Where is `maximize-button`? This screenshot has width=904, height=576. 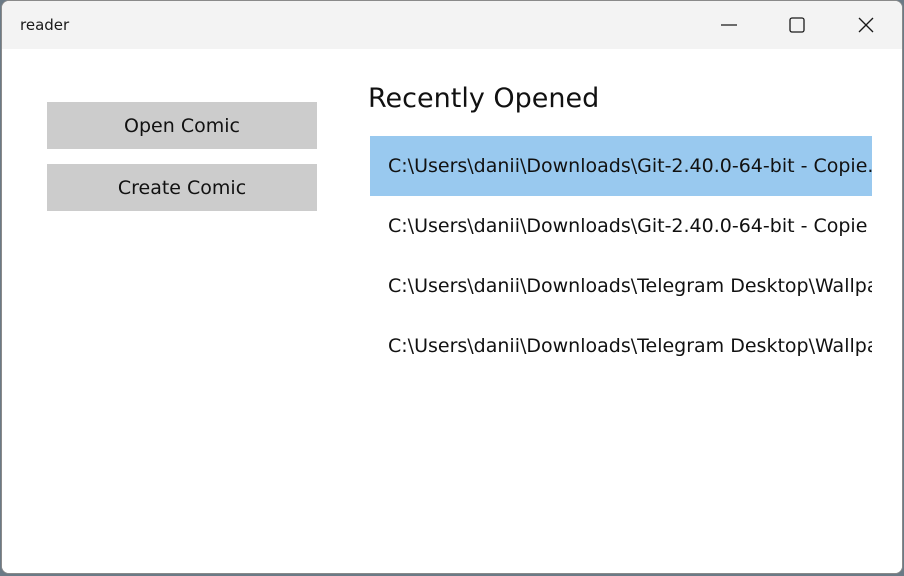 maximize-button is located at coordinates (797, 25).